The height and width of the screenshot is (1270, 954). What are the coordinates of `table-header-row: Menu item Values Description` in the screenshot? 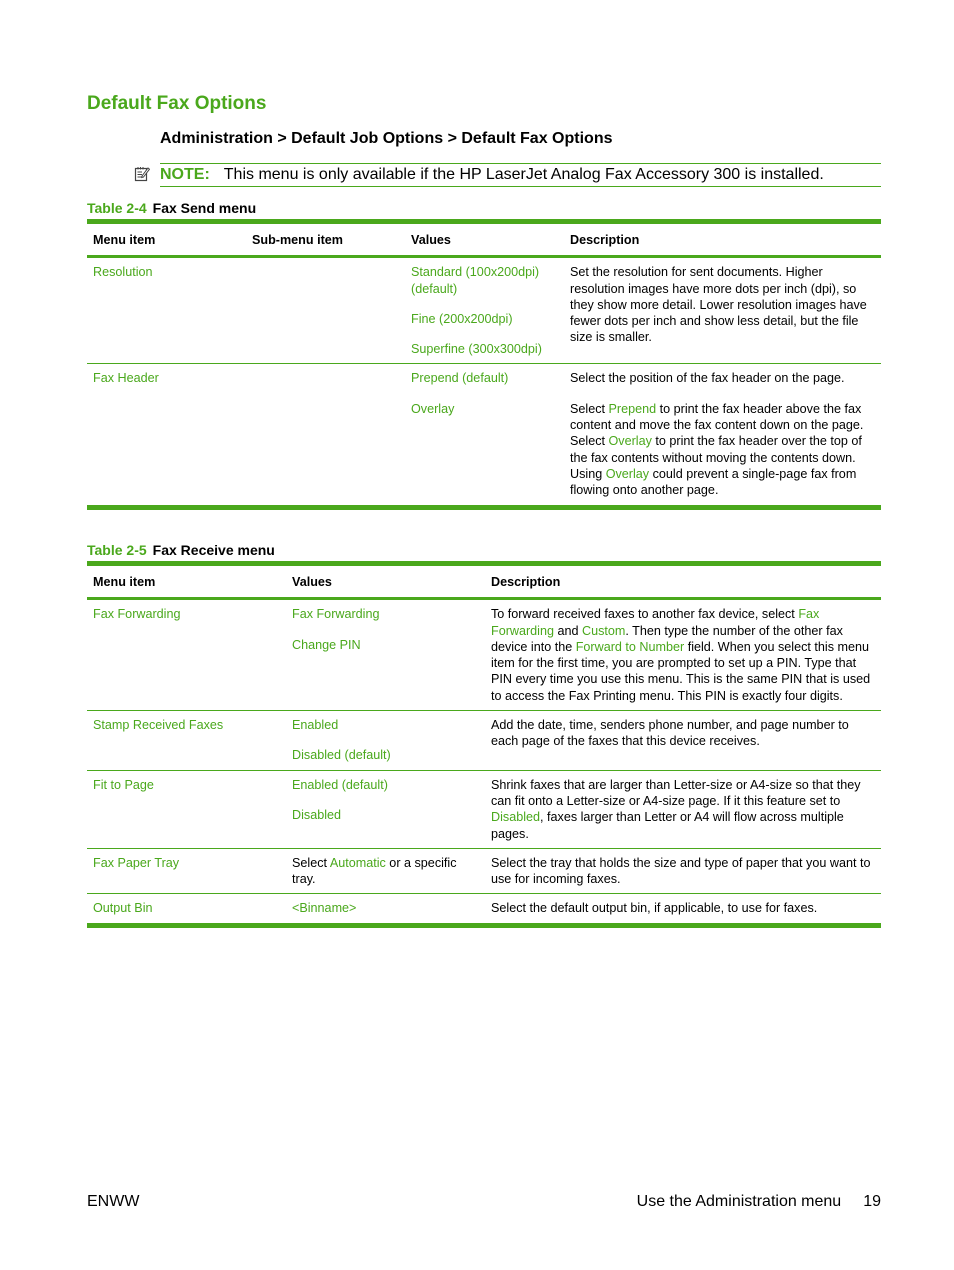 It's located at (484, 581).